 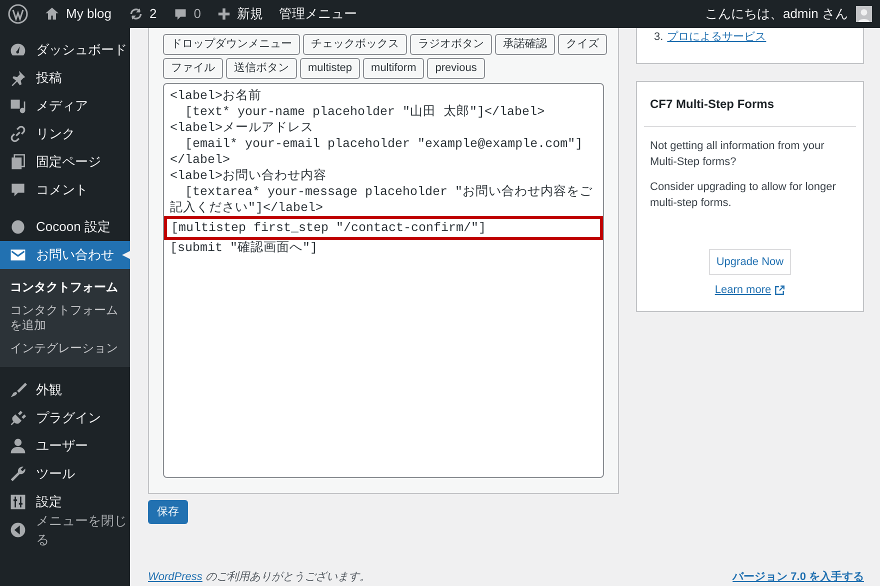 What do you see at coordinates (65, 502) in the screenshot?
I see `sidebar-menu-item: 設定` at bounding box center [65, 502].